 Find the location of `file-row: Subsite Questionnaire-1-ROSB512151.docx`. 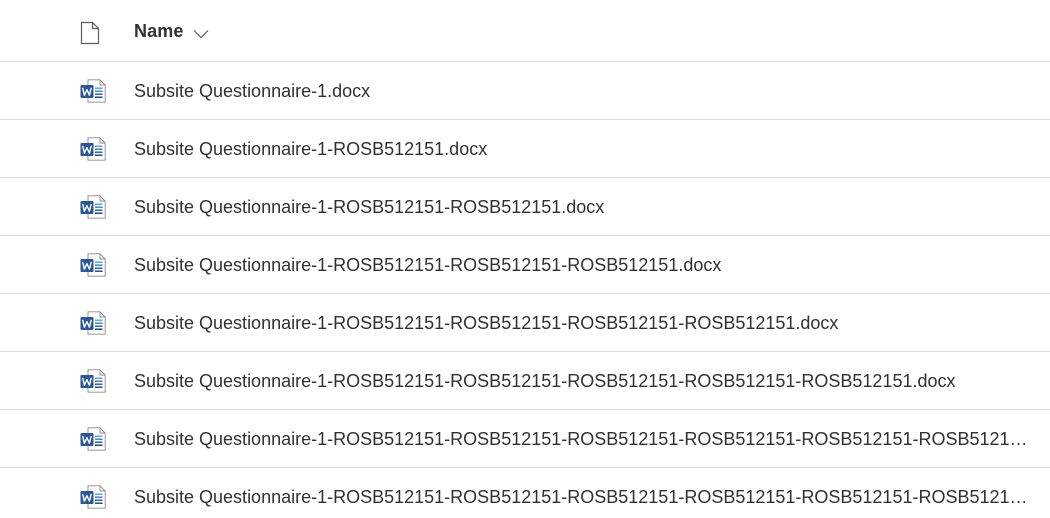

file-row: Subsite Questionnaire-1-ROSB512151.docx is located at coordinates (525, 149).